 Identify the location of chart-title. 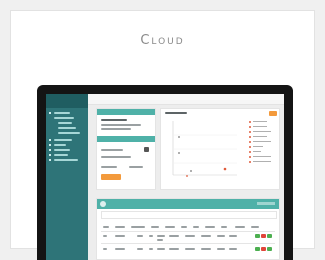
(176, 113).